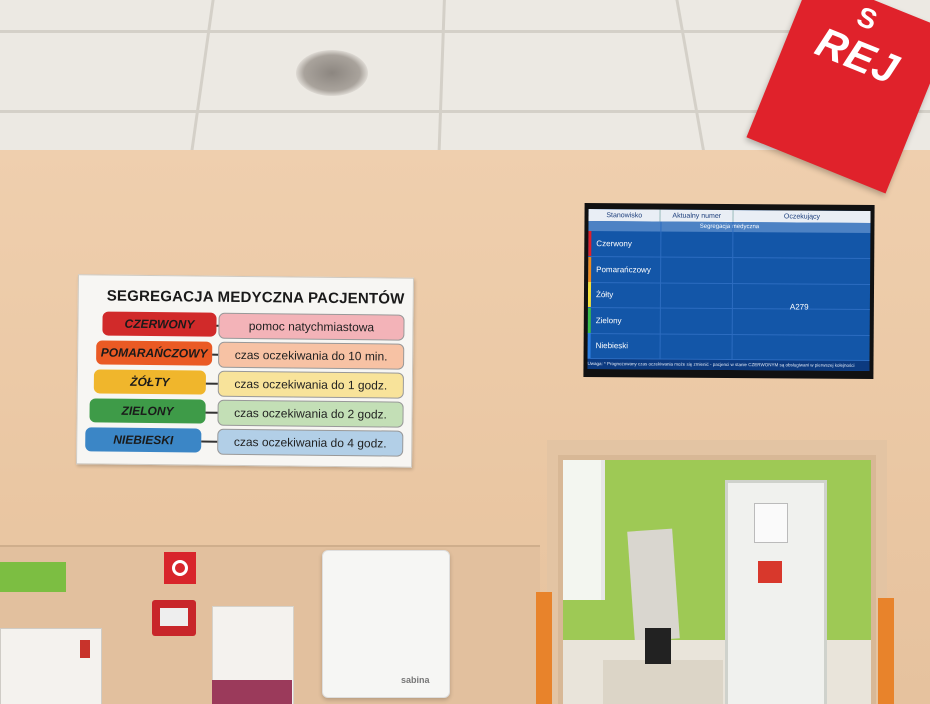 Image resolution: width=930 pixels, height=704 pixels. I want to click on queue-row: Czerwony, so click(729, 245).